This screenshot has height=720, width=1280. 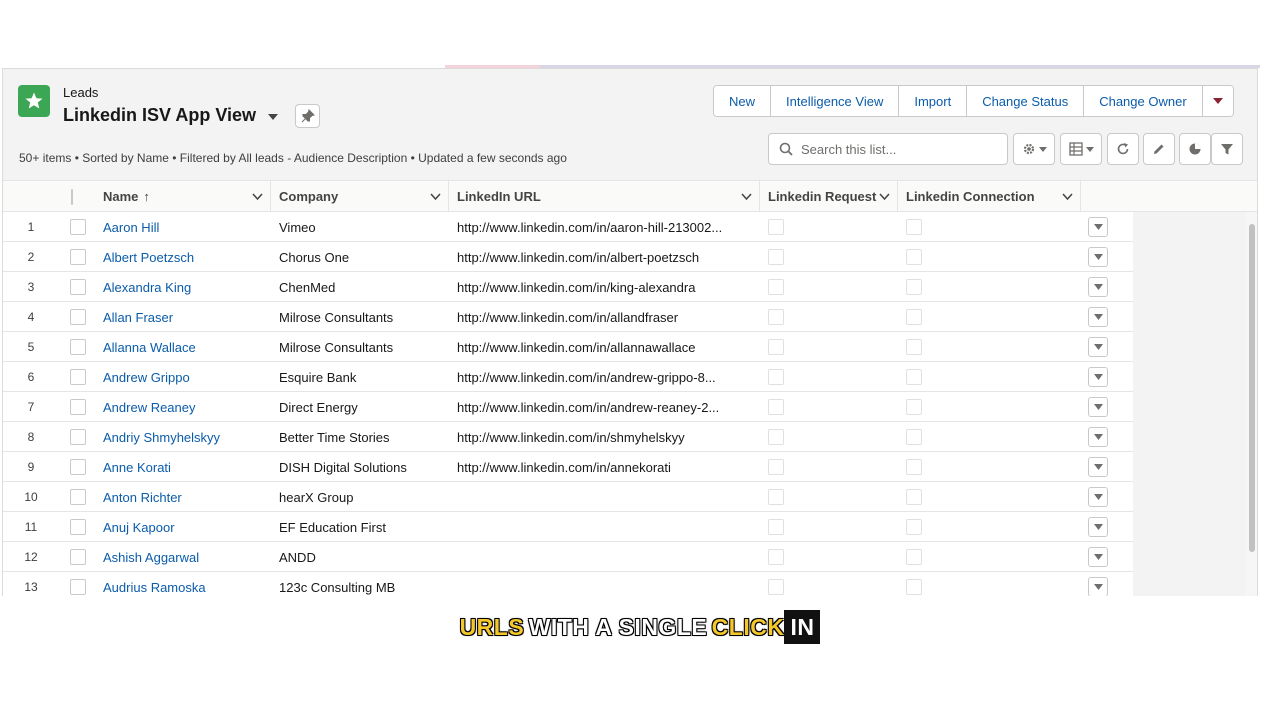 What do you see at coordinates (307, 116) in the screenshot?
I see `pin-list-view-button` at bounding box center [307, 116].